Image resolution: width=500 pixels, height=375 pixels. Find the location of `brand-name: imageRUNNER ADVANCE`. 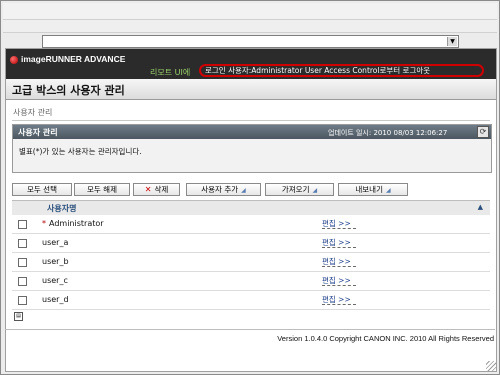

brand-name: imageRUNNER ADVANCE is located at coordinates (73, 59).